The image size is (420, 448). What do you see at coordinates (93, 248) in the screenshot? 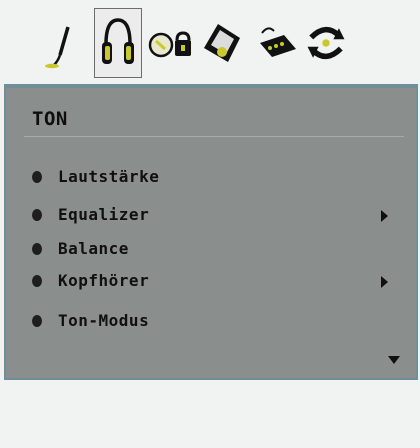
I see `menu-item-label: Balance` at bounding box center [93, 248].